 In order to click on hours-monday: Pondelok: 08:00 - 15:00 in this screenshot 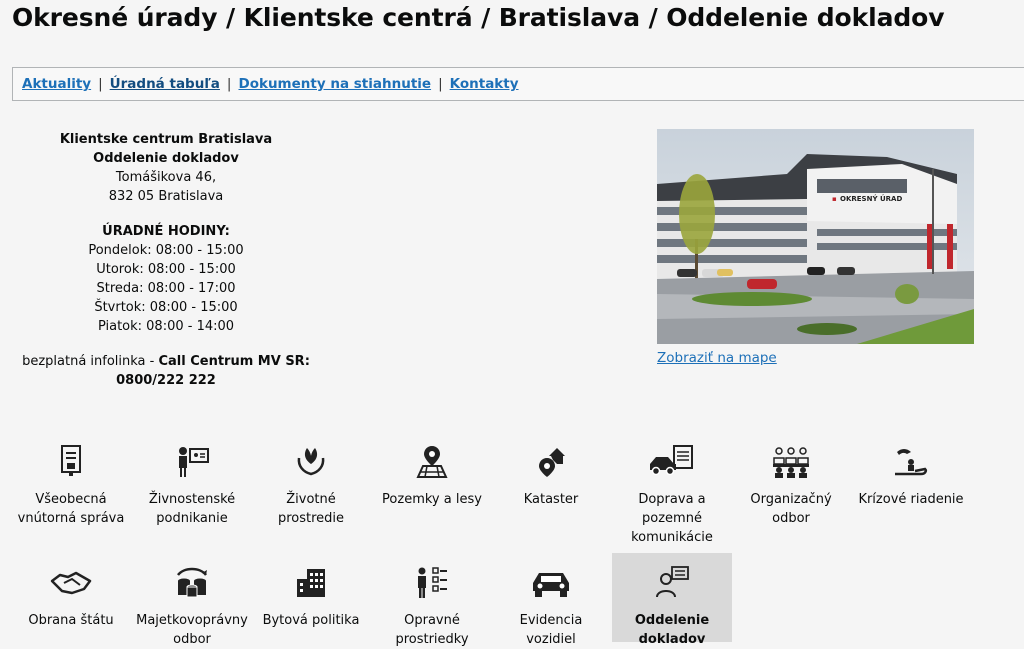, I will do `click(166, 250)`.